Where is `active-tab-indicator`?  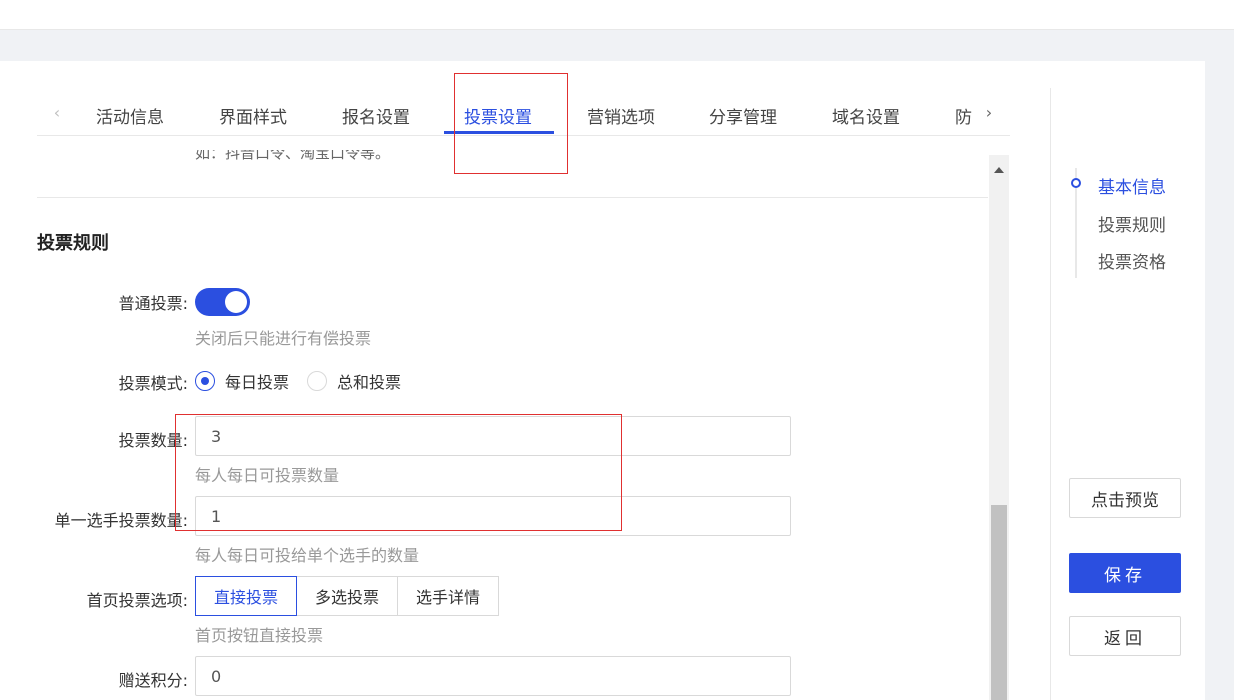
active-tab-indicator is located at coordinates (499, 132).